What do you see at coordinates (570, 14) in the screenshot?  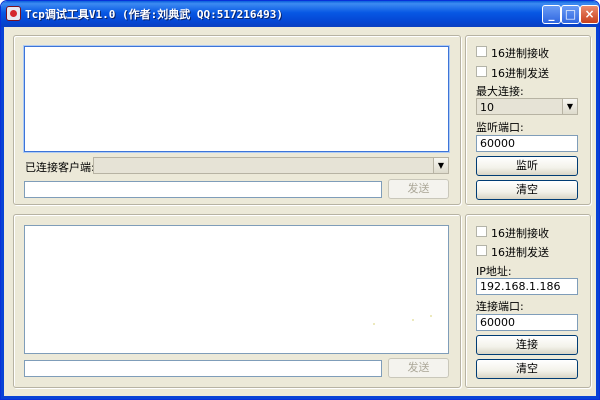 I see `maximize-button: □` at bounding box center [570, 14].